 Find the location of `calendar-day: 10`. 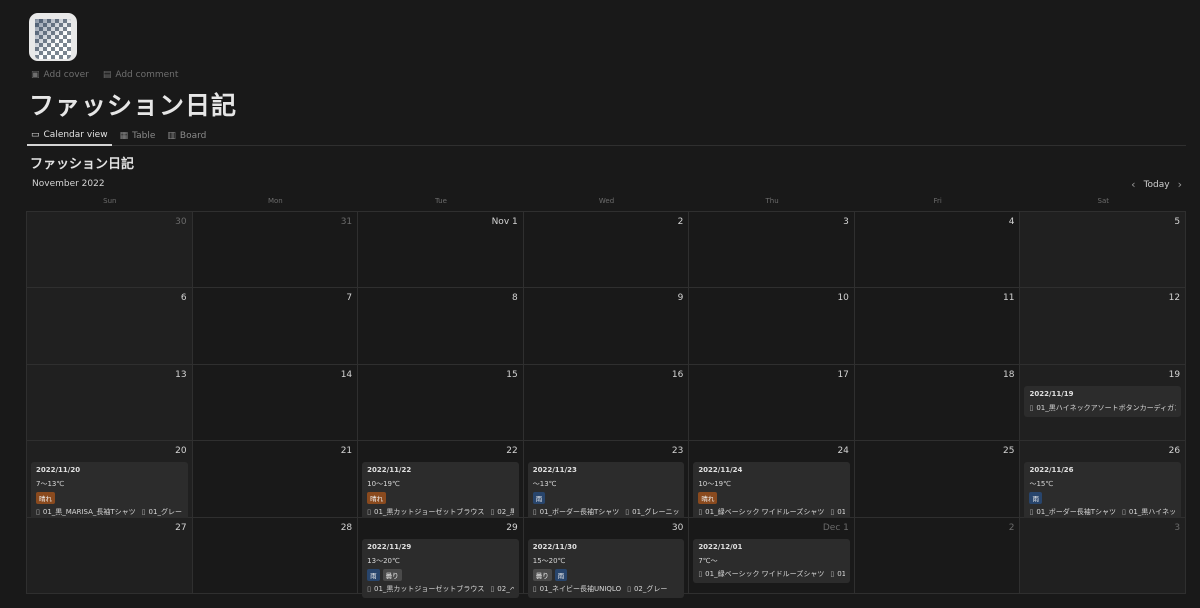

calendar-day: 10 is located at coordinates (772, 326).